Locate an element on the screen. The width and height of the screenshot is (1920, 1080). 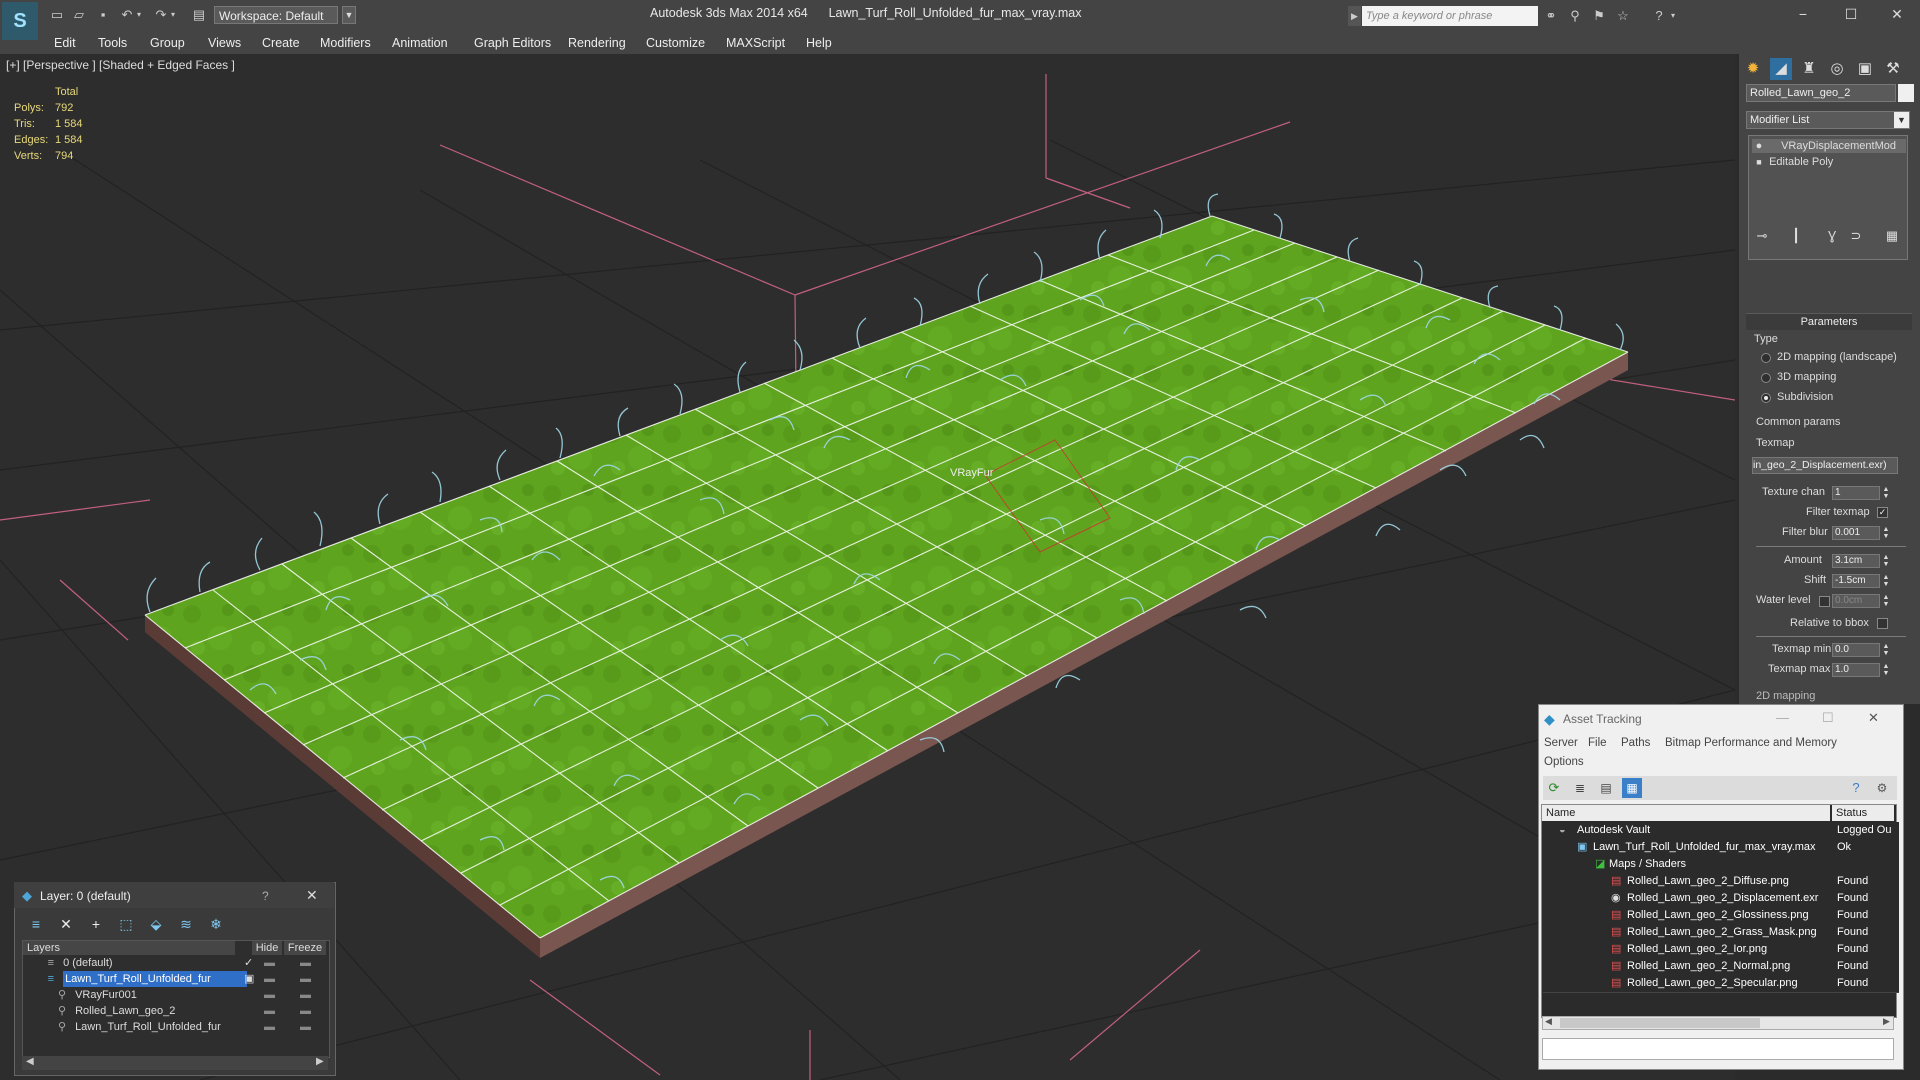
column-hide: Hide is located at coordinates (267, 948).